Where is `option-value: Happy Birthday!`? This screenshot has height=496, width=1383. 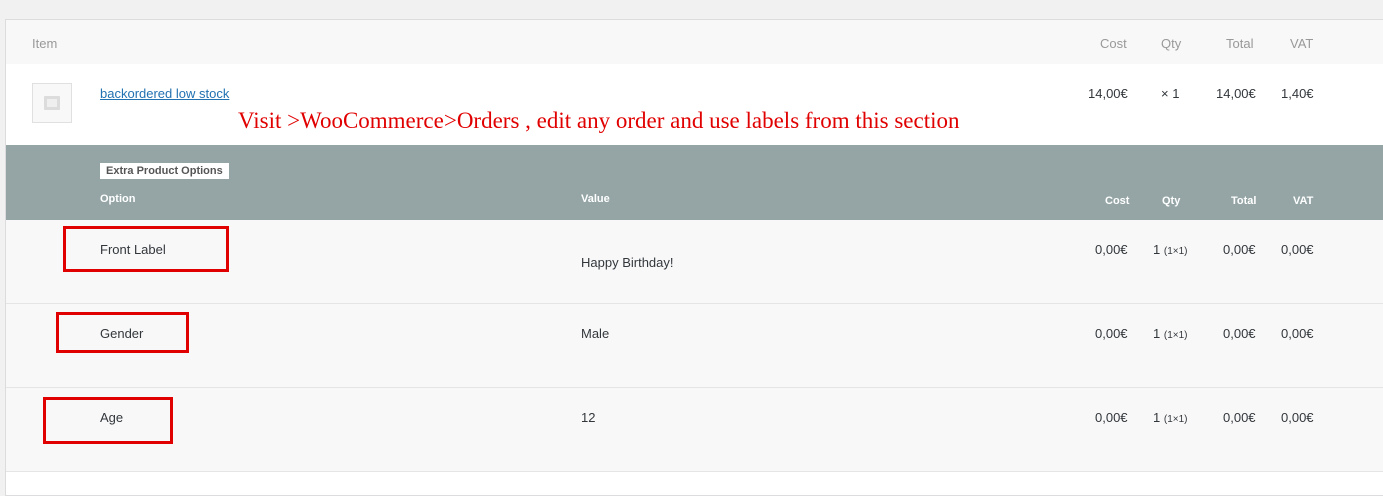 option-value: Happy Birthday! is located at coordinates (627, 262).